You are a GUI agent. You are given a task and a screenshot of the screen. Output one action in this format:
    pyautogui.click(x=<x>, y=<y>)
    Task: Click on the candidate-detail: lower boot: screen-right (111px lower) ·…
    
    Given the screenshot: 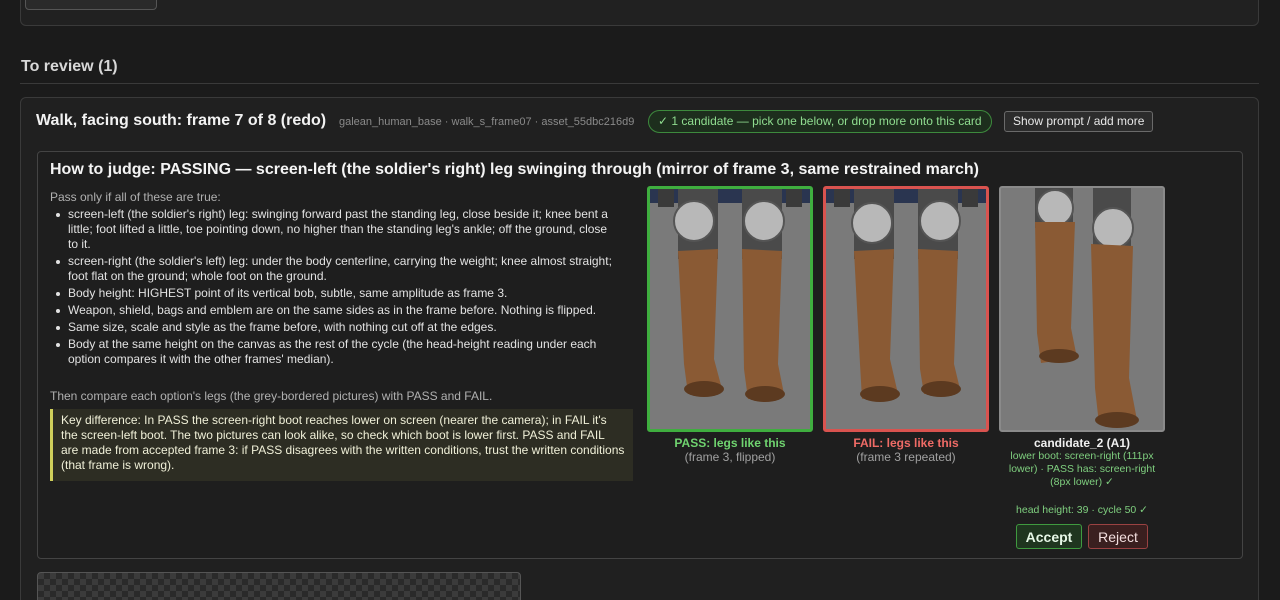 What is the action you would take?
    pyautogui.click(x=1082, y=469)
    